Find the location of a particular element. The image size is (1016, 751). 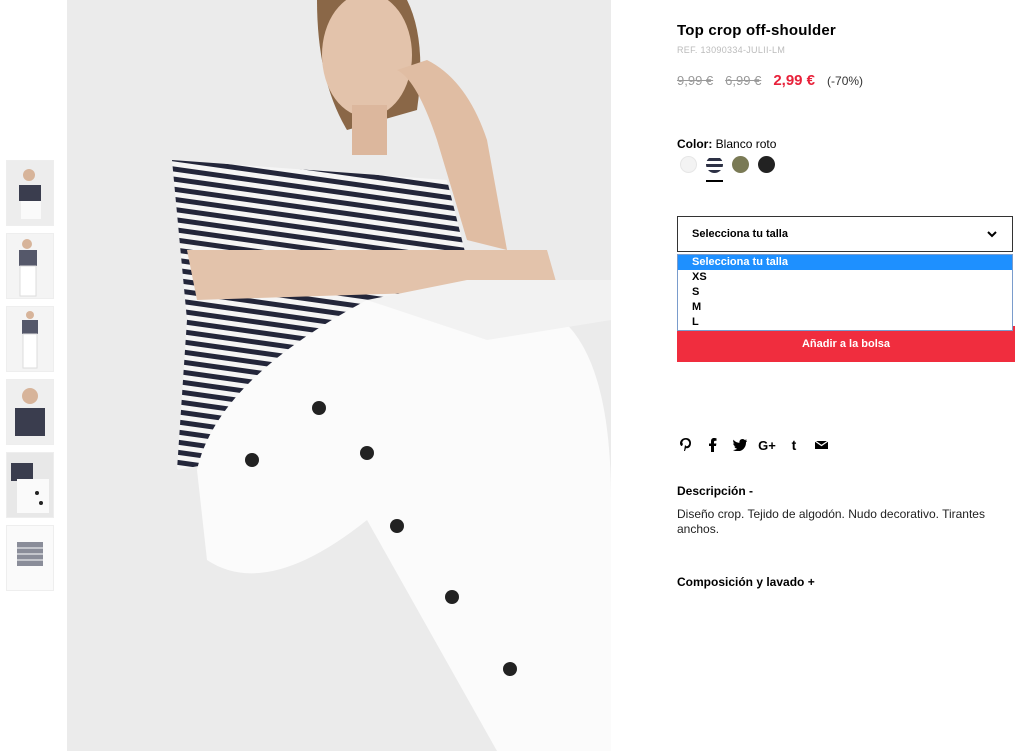

color-label: Color: Blanco roto is located at coordinates (726, 144).